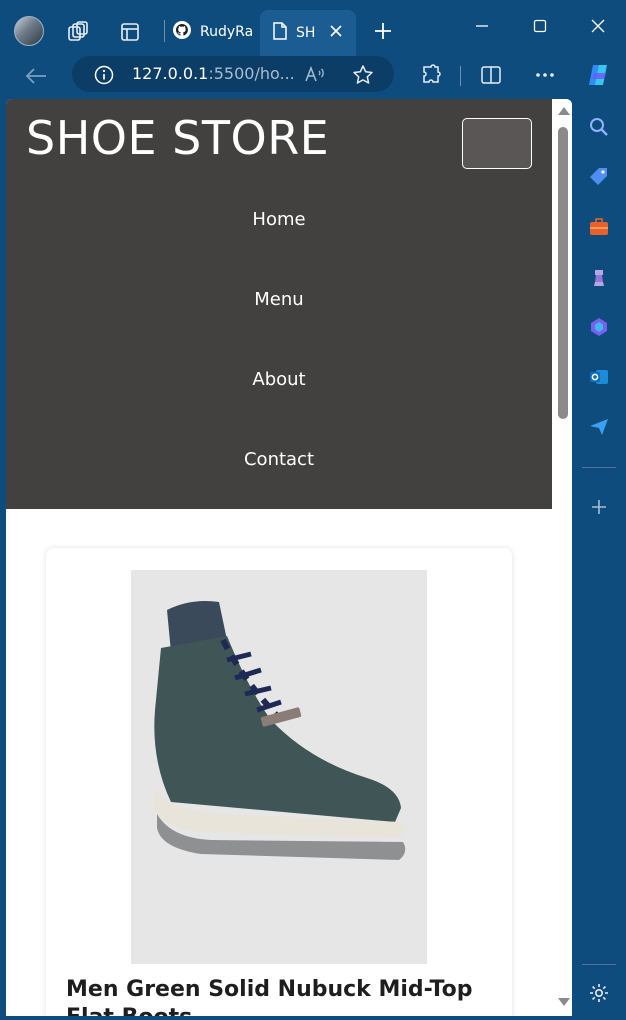  Describe the element at coordinates (545, 75) in the screenshot. I see `more-options-icon` at that location.